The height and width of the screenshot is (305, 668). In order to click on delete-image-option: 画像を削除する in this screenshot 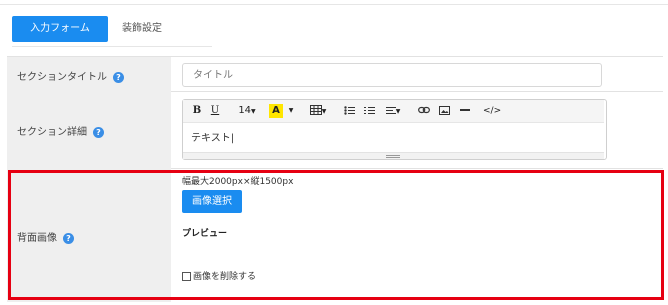, I will do `click(219, 275)`.